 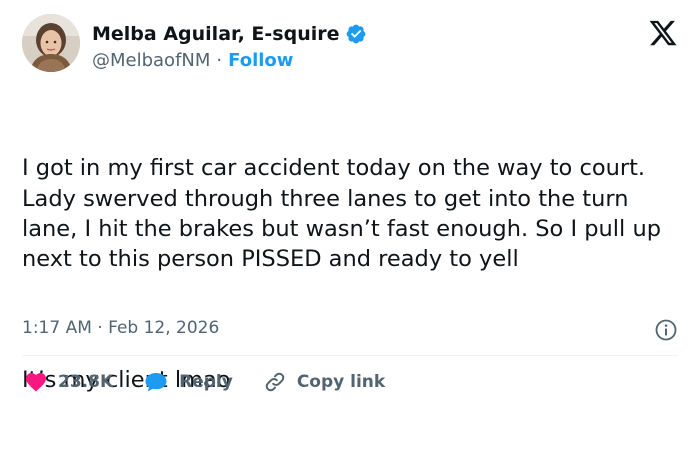 I want to click on copy-link-label: Copy link, so click(x=341, y=382).